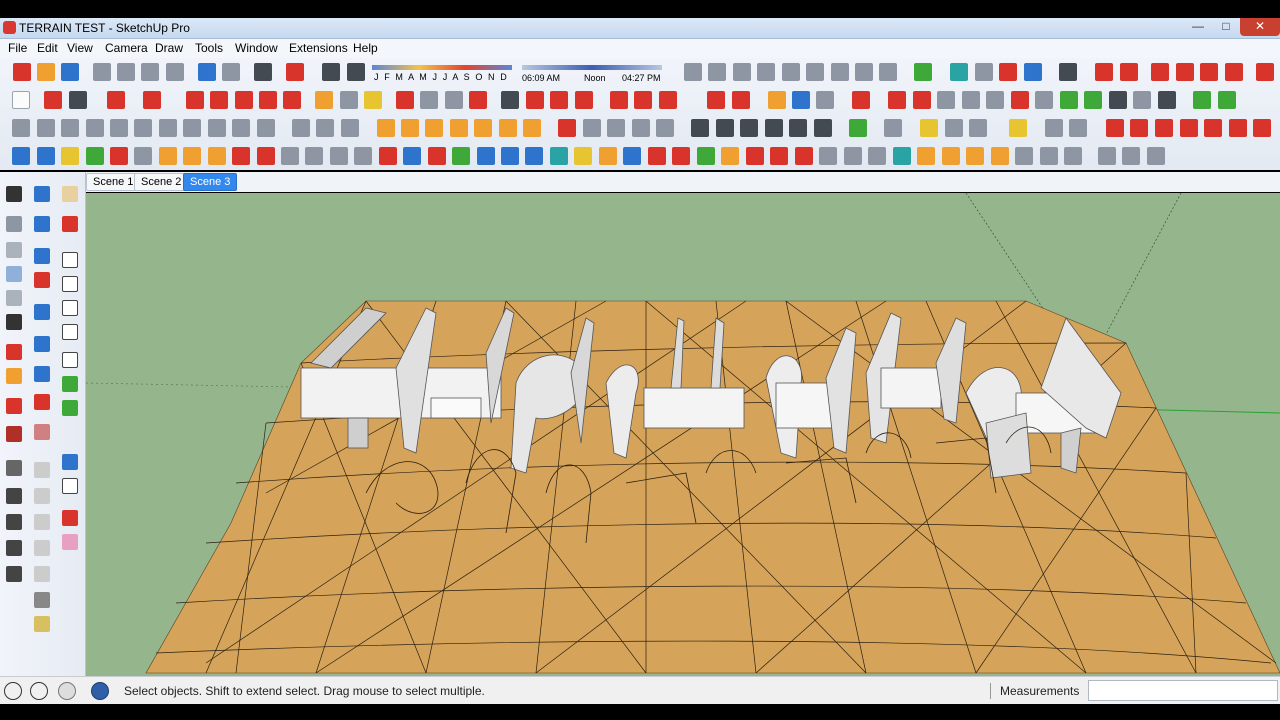 Image resolution: width=1280 pixels, height=720 pixels. I want to click on eraser-icon, so click(53, 100).